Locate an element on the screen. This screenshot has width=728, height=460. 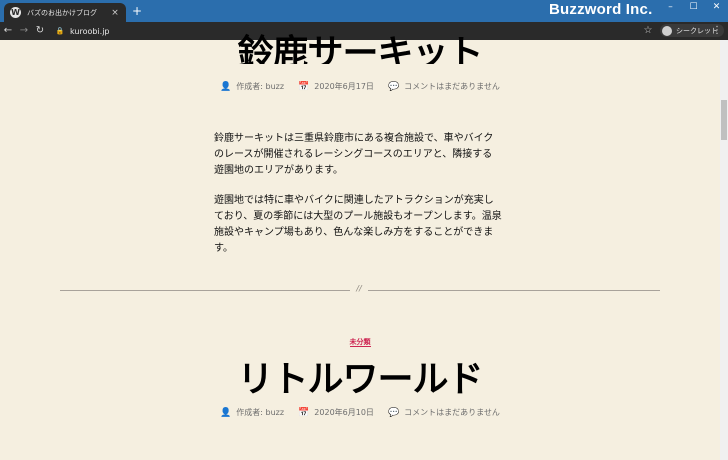
vertical-scrollbar is located at coordinates (724, 250).